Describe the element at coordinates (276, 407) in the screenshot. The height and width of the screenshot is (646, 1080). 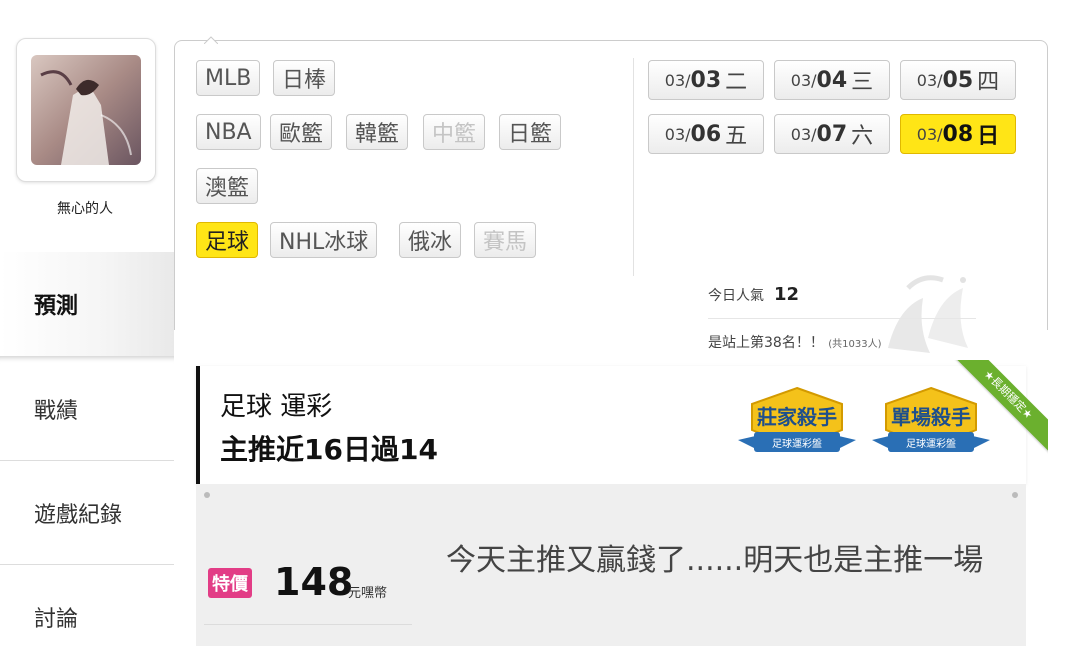
I see `prediction-category: 足球 運彩` at that location.